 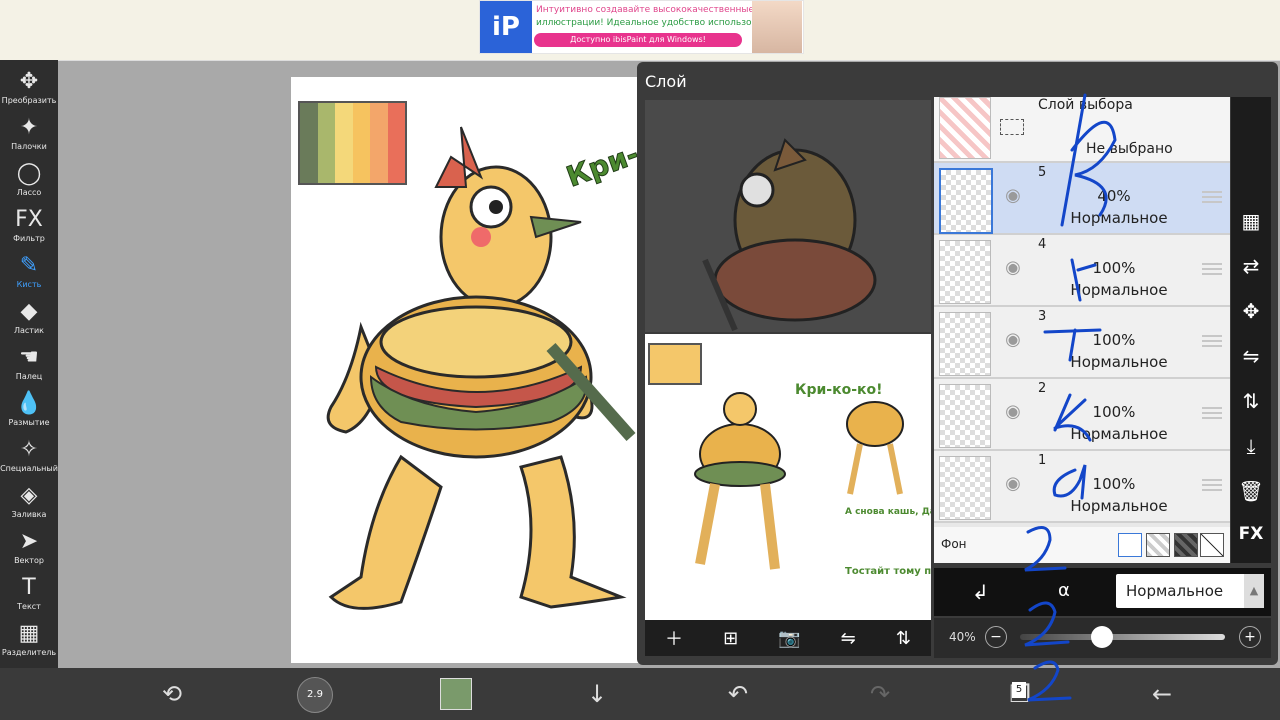 What do you see at coordinates (1042, 316) in the screenshot?
I see `layer-number: 3` at bounding box center [1042, 316].